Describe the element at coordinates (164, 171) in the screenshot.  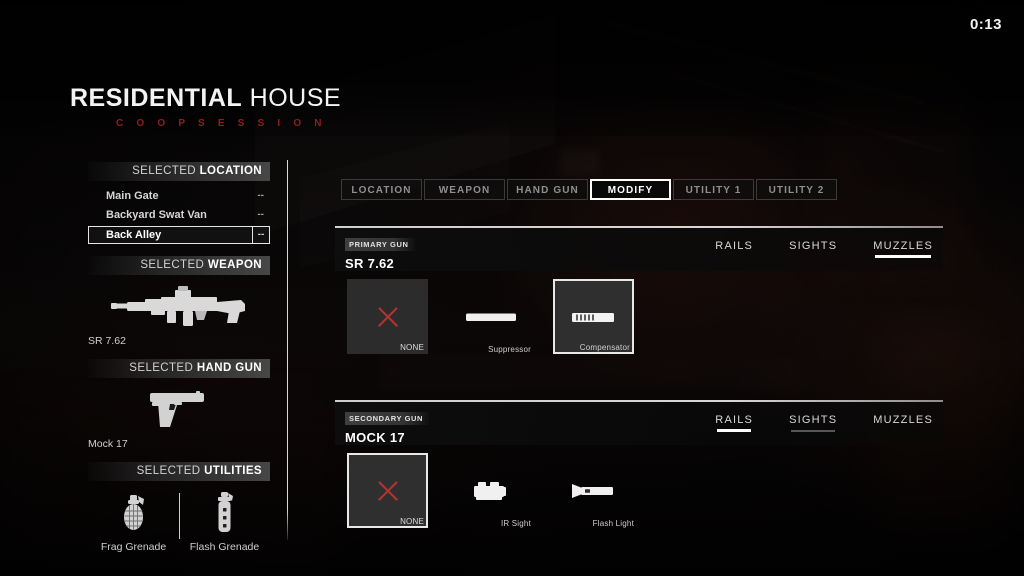
I see `sidebar-header-location-light: SELECTED` at that location.